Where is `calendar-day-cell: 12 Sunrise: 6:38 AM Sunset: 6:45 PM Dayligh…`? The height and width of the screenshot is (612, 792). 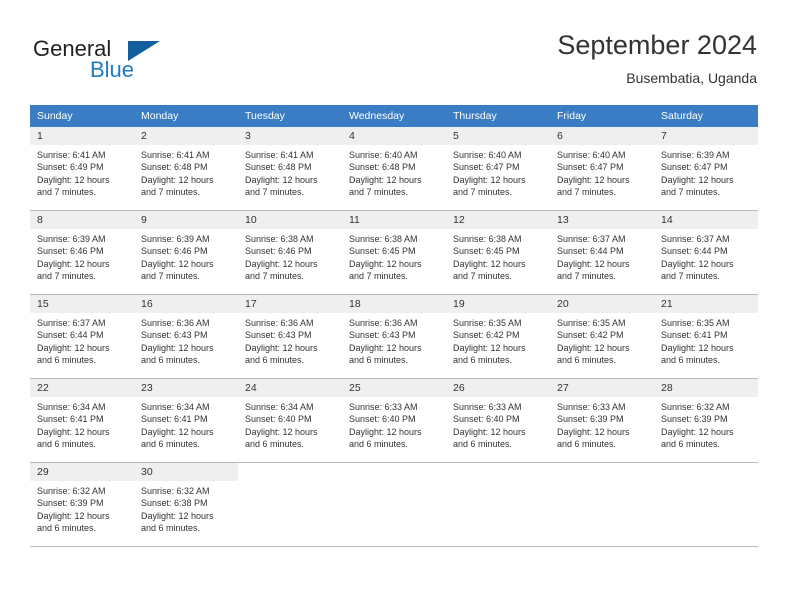
calendar-day-cell: 12 Sunrise: 6:38 AM Sunset: 6:45 PM Dayligh… is located at coordinates (498, 252).